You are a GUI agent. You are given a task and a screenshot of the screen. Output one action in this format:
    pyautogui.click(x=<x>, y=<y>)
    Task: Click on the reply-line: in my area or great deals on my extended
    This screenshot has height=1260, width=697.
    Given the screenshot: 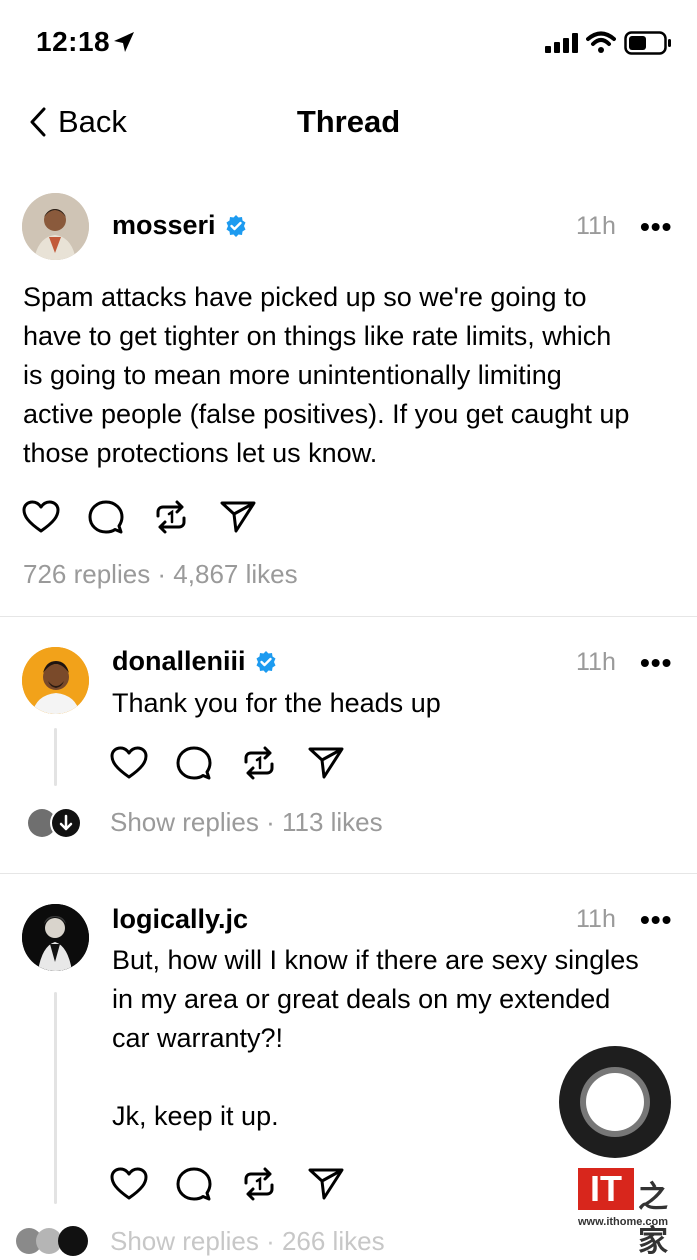 What is the action you would take?
    pyautogui.click(x=361, y=999)
    